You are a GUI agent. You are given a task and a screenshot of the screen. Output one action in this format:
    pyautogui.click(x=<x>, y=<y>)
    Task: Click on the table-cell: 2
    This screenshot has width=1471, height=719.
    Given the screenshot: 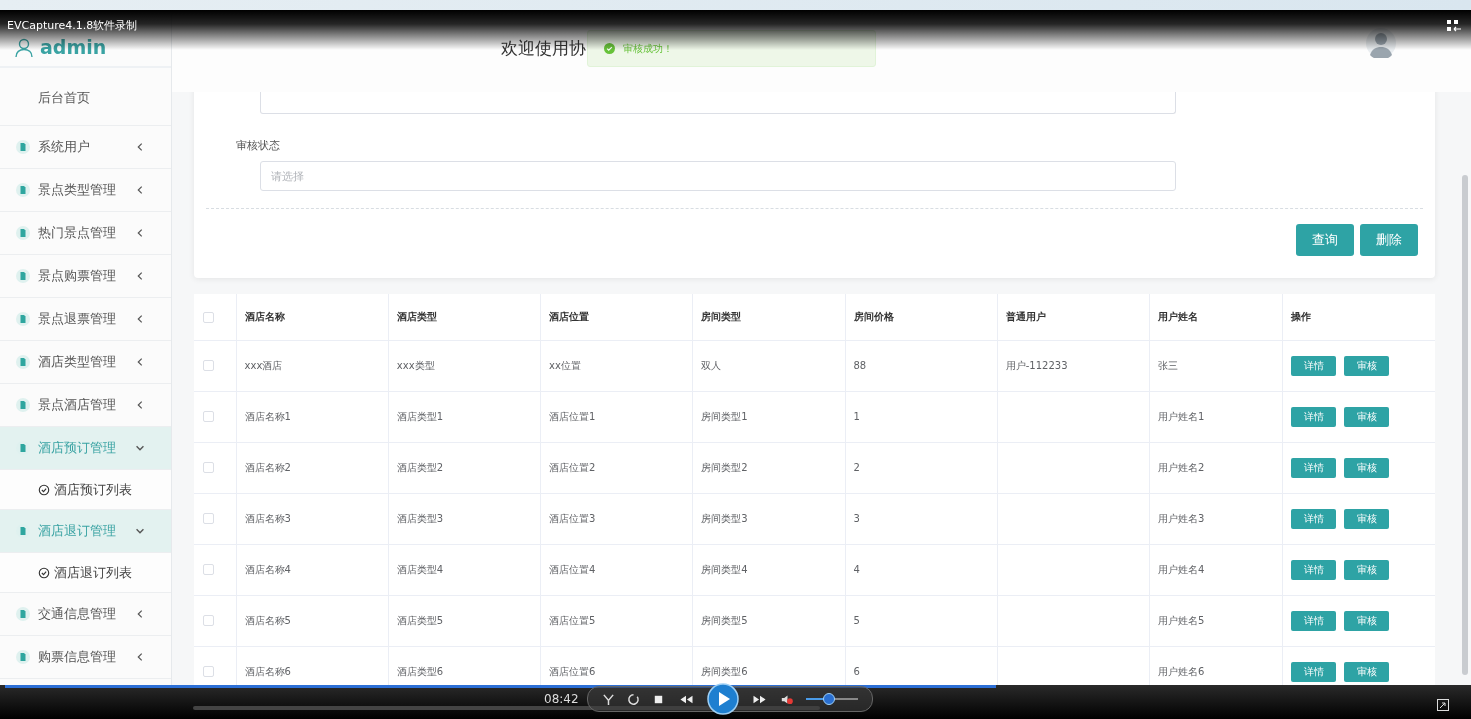 What is the action you would take?
    pyautogui.click(x=856, y=467)
    